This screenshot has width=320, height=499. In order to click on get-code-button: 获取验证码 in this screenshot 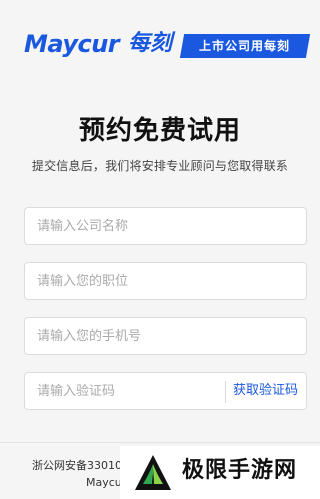, I will do `click(265, 391)`.